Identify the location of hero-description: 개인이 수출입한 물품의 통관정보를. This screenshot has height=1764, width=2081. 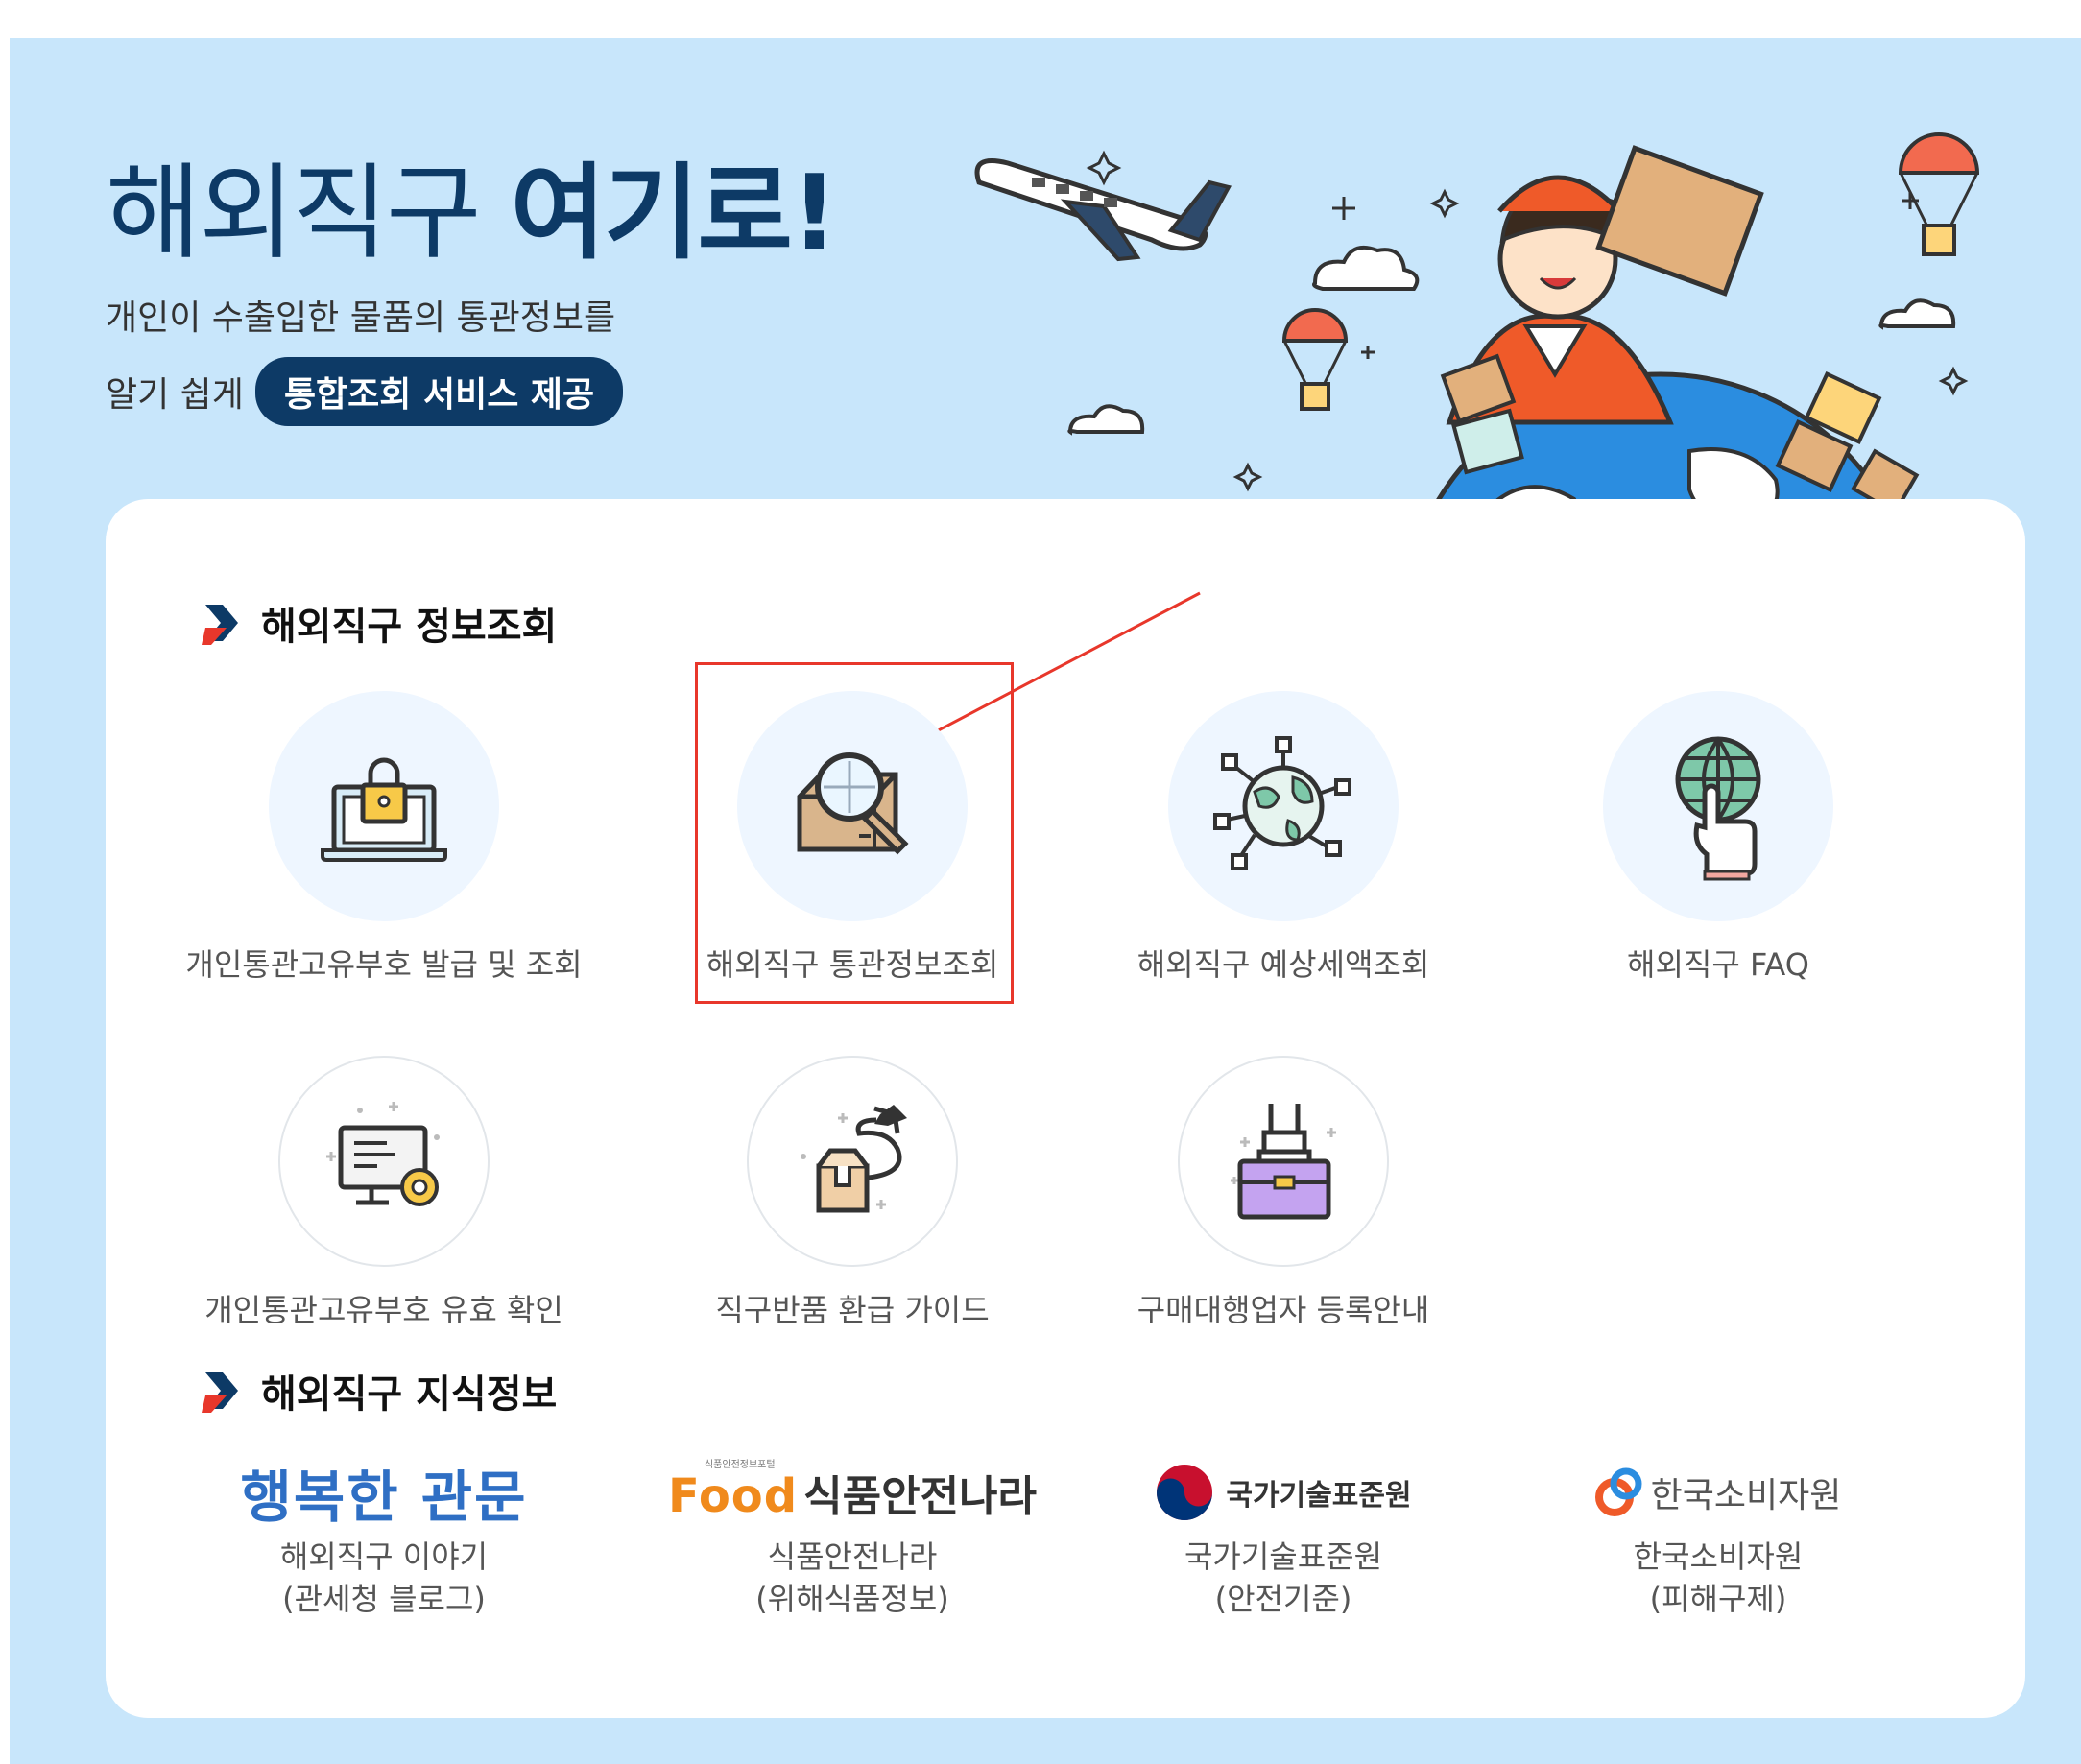
(361, 318).